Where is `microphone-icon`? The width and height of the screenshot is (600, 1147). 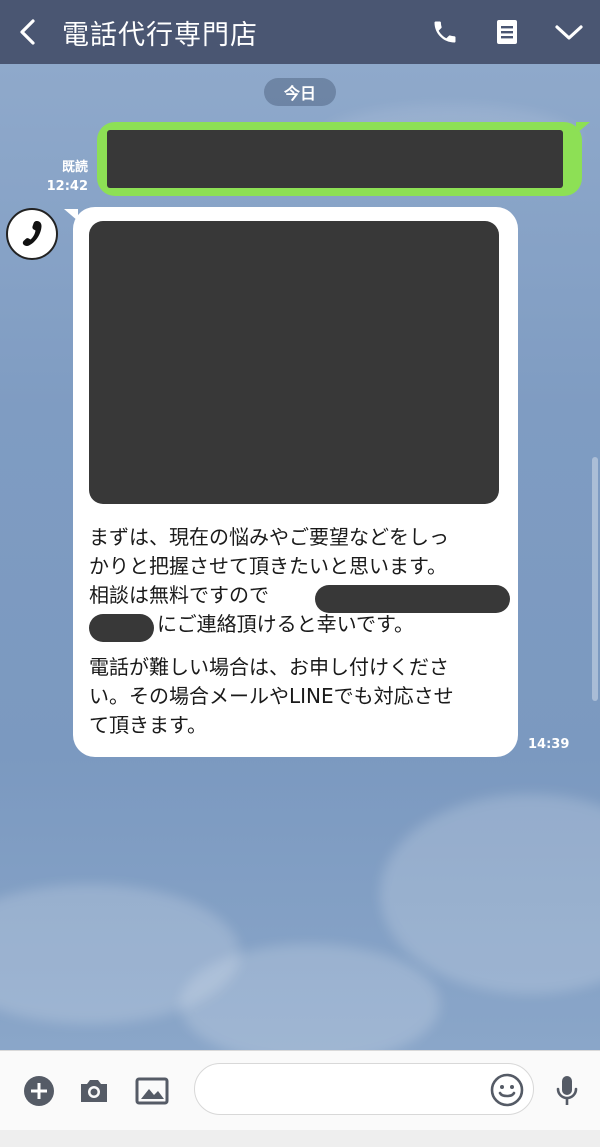
microphone-icon is located at coordinates (567, 1090).